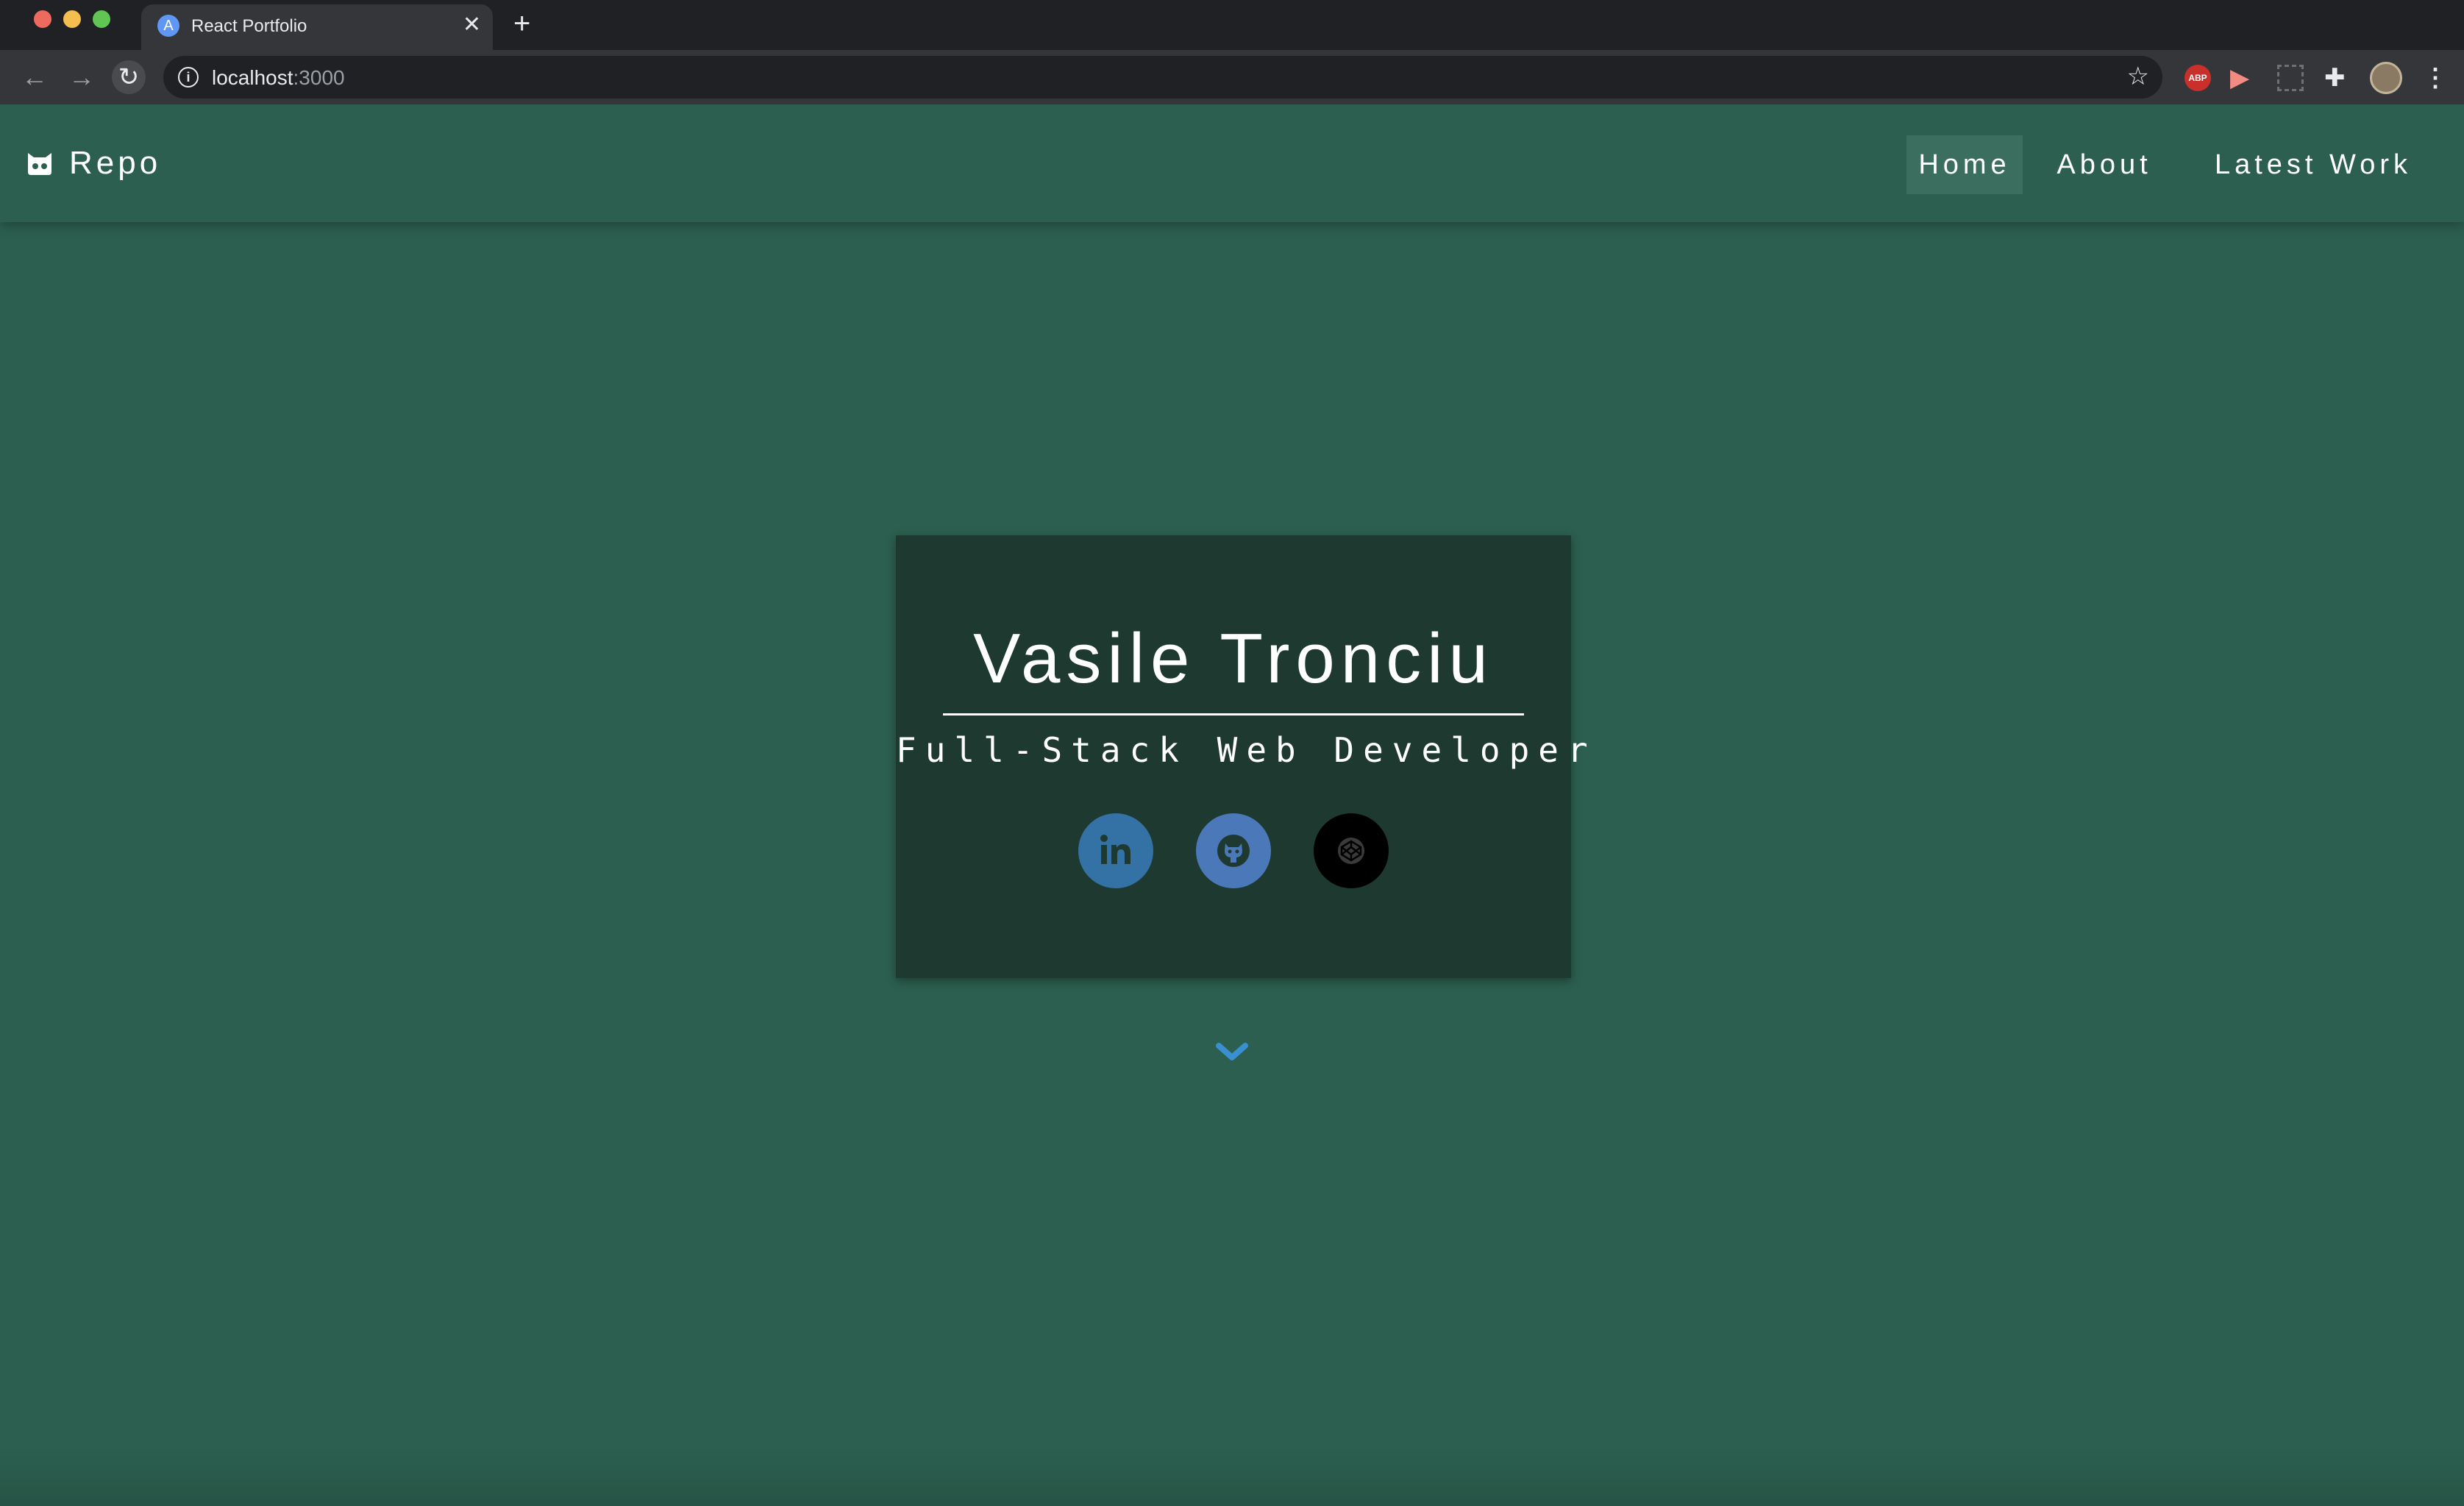 This screenshot has width=2464, height=1506. I want to click on window-minimize-button, so click(72, 19).